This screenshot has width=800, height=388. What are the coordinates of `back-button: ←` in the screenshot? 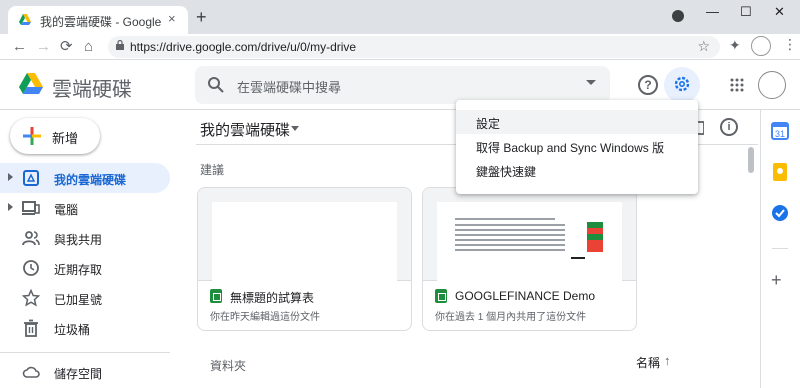 It's located at (19, 47).